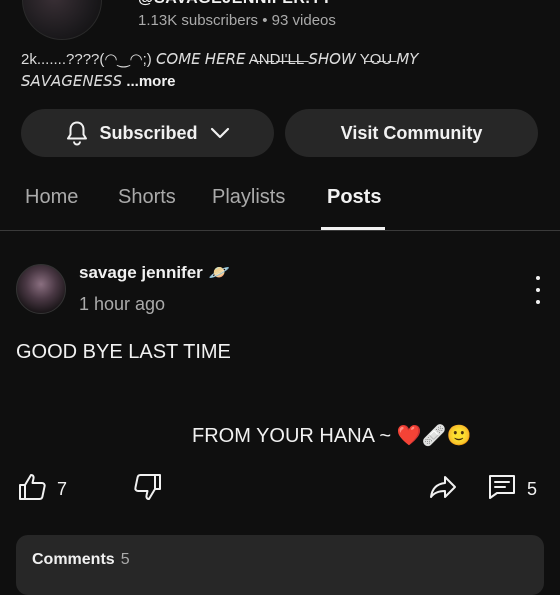 The height and width of the screenshot is (595, 560). Describe the element at coordinates (332, 436) in the screenshot. I see `post-text-line-2: FROM YOUR HANA ~ ❤️🩹🙂` at that location.